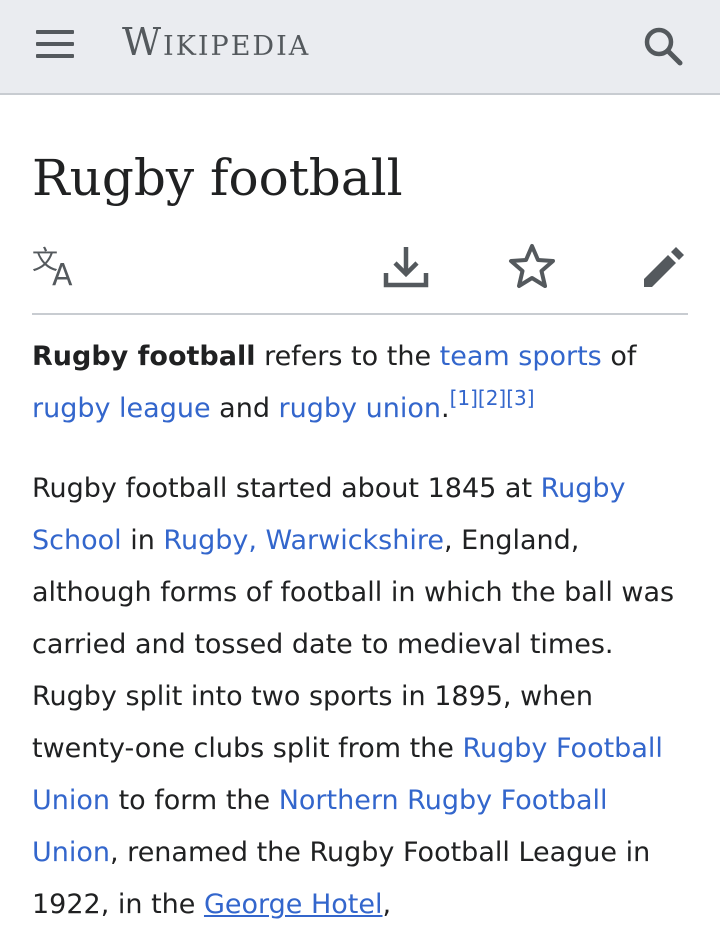  What do you see at coordinates (619, 356) in the screenshot?
I see `text: of` at bounding box center [619, 356].